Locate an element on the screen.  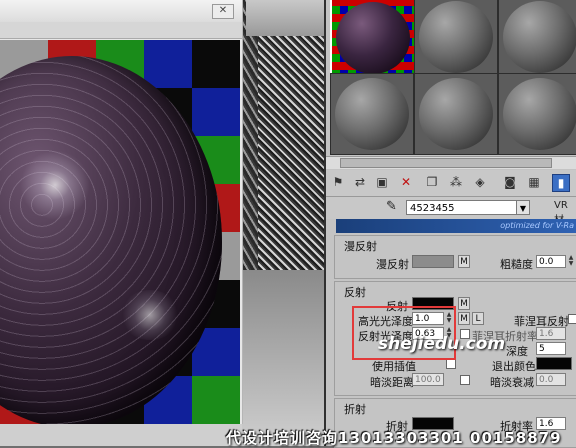
use-interpolation-checkbox is located at coordinates (451, 364).